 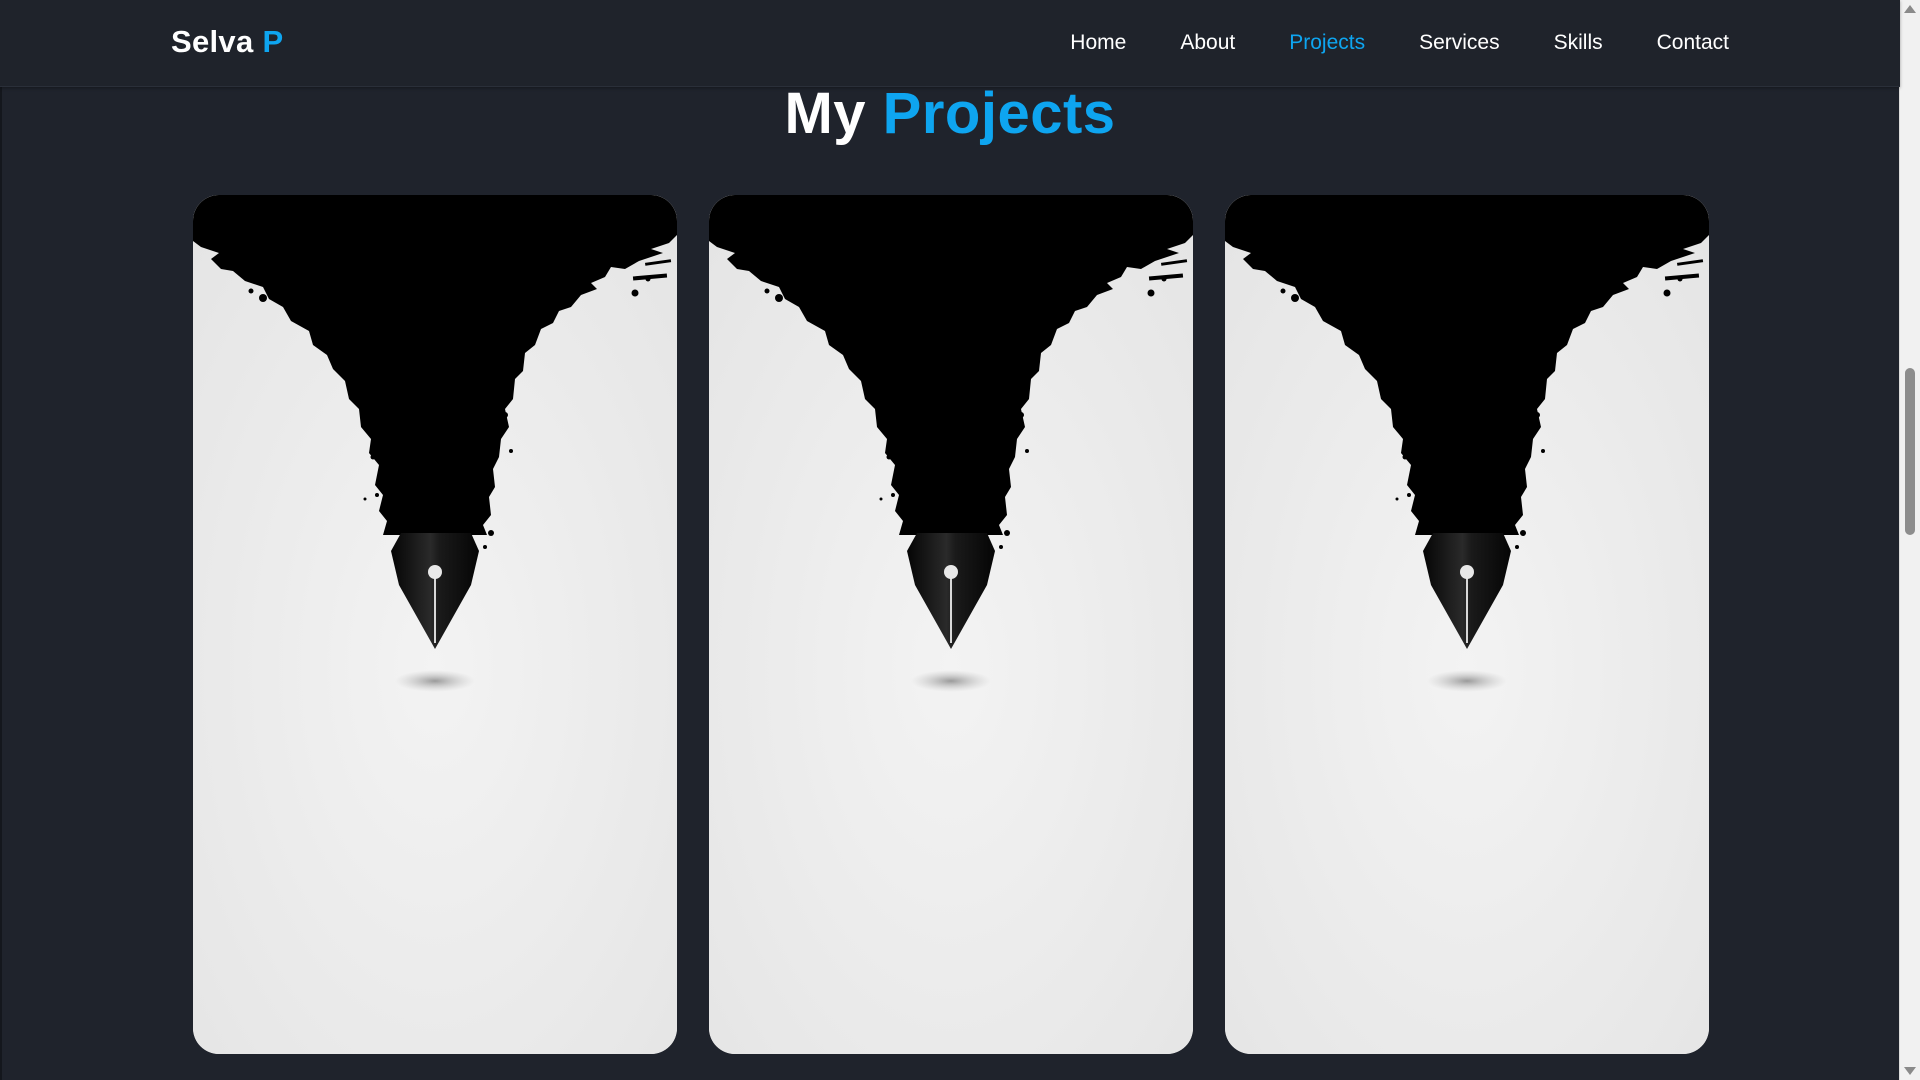 What do you see at coordinates (273, 41) in the screenshot?
I see `brand-initial: P` at bounding box center [273, 41].